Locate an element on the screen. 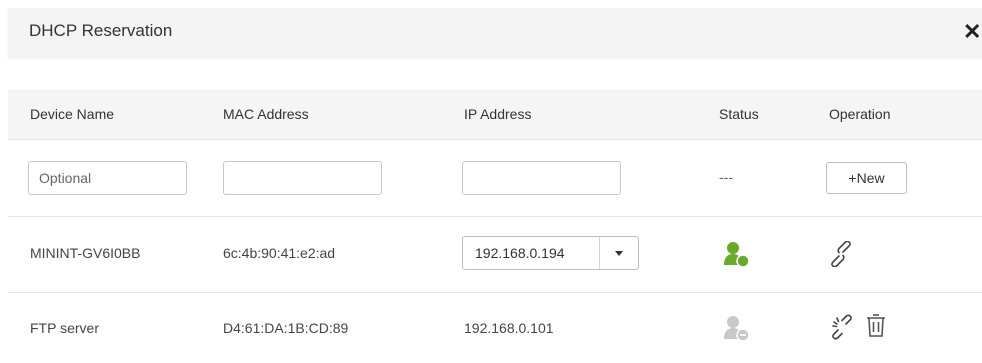 The image size is (982, 363). ip-address-select: 192.168.0.194 is located at coordinates (550, 253).